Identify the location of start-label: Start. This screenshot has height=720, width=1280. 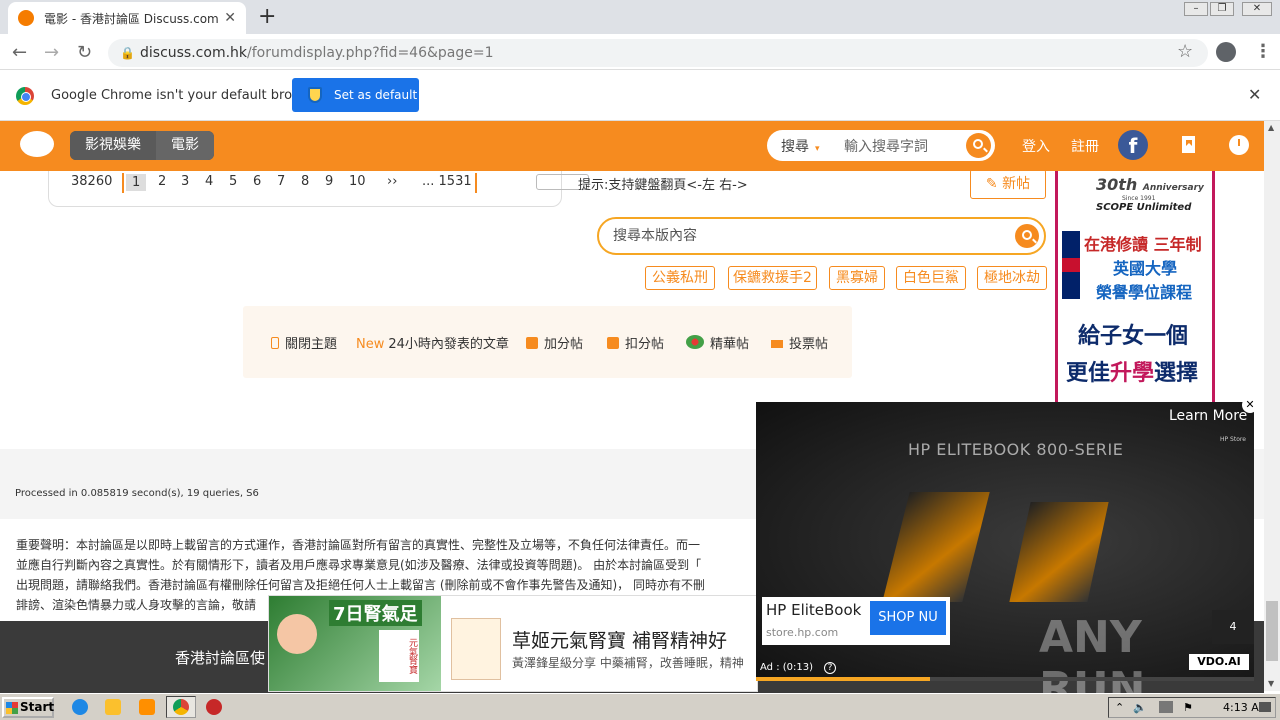
(37, 707).